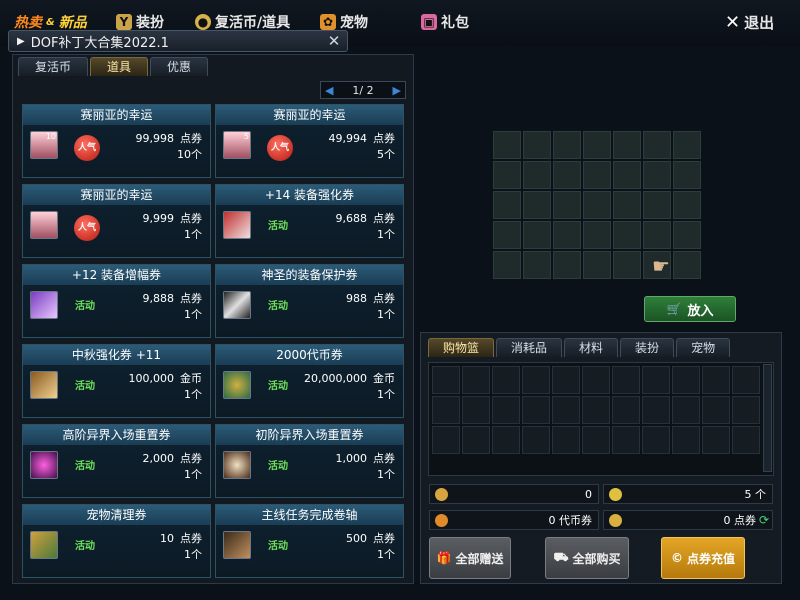 The image size is (800, 600). What do you see at coordinates (647, 347) in the screenshot?
I see `tab-dress: 装扮` at bounding box center [647, 347].